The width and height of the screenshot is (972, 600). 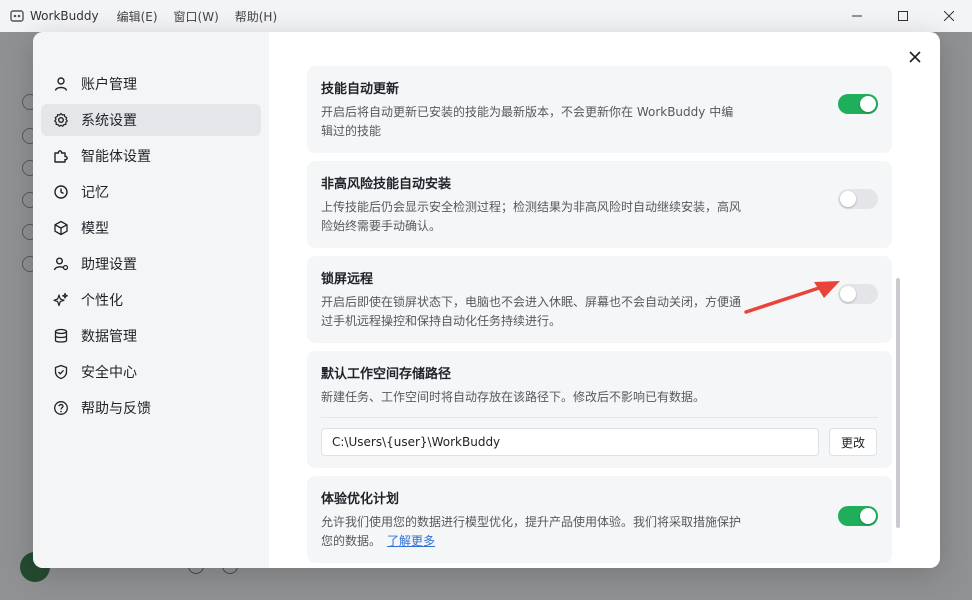 I want to click on close-icon, so click(x=949, y=16).